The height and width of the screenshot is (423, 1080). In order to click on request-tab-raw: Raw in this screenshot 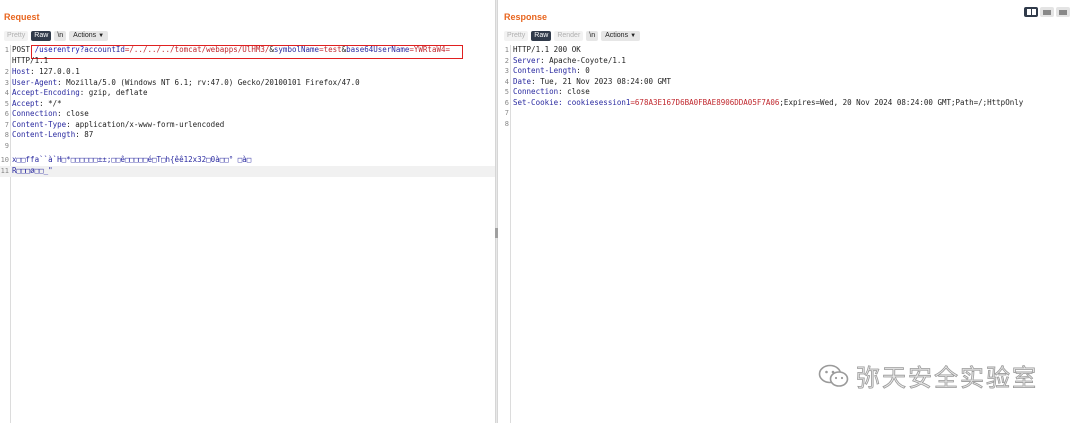, I will do `click(41, 36)`.